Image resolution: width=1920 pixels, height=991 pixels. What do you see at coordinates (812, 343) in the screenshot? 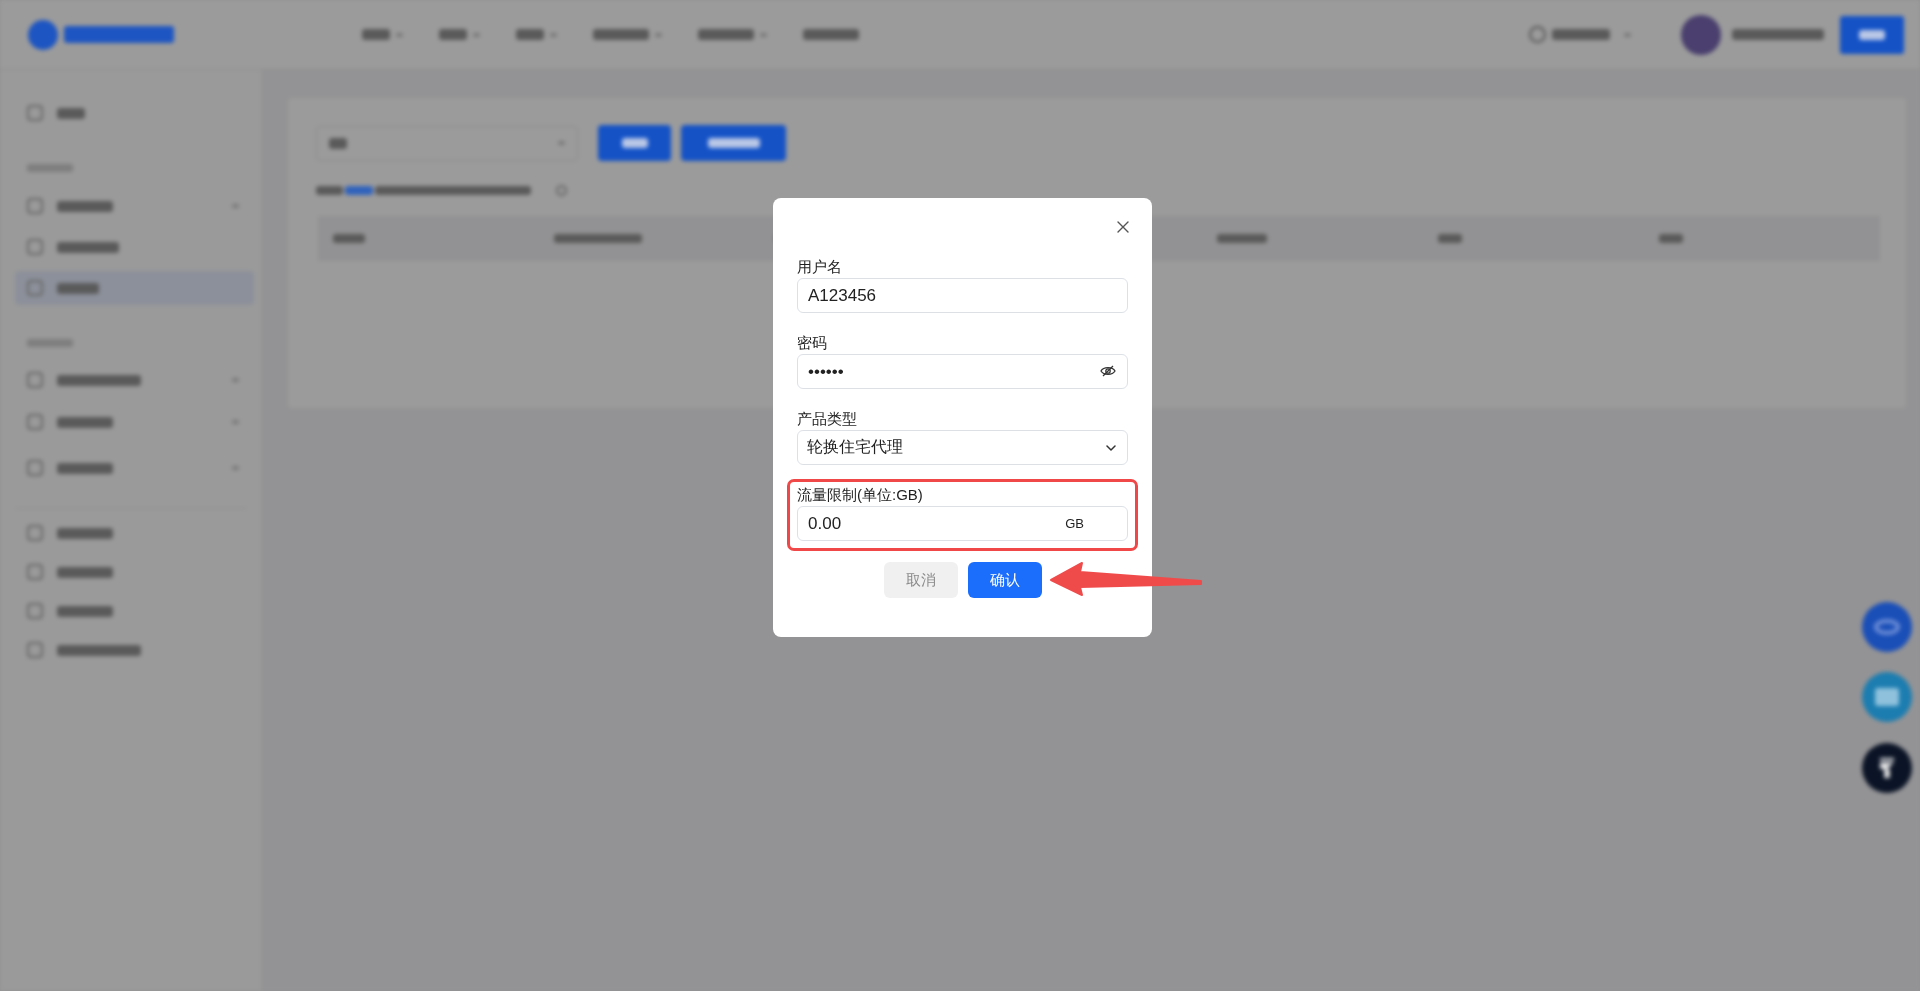
I see `field-label: 密码` at bounding box center [812, 343].